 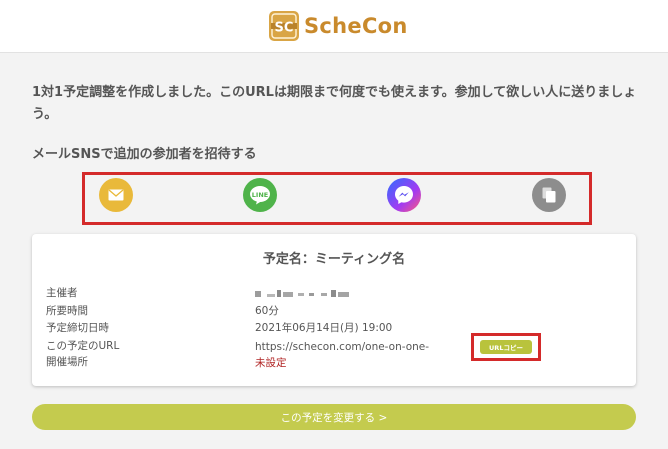 What do you see at coordinates (302, 293) in the screenshot?
I see `organizer-name-redacted` at bounding box center [302, 293].